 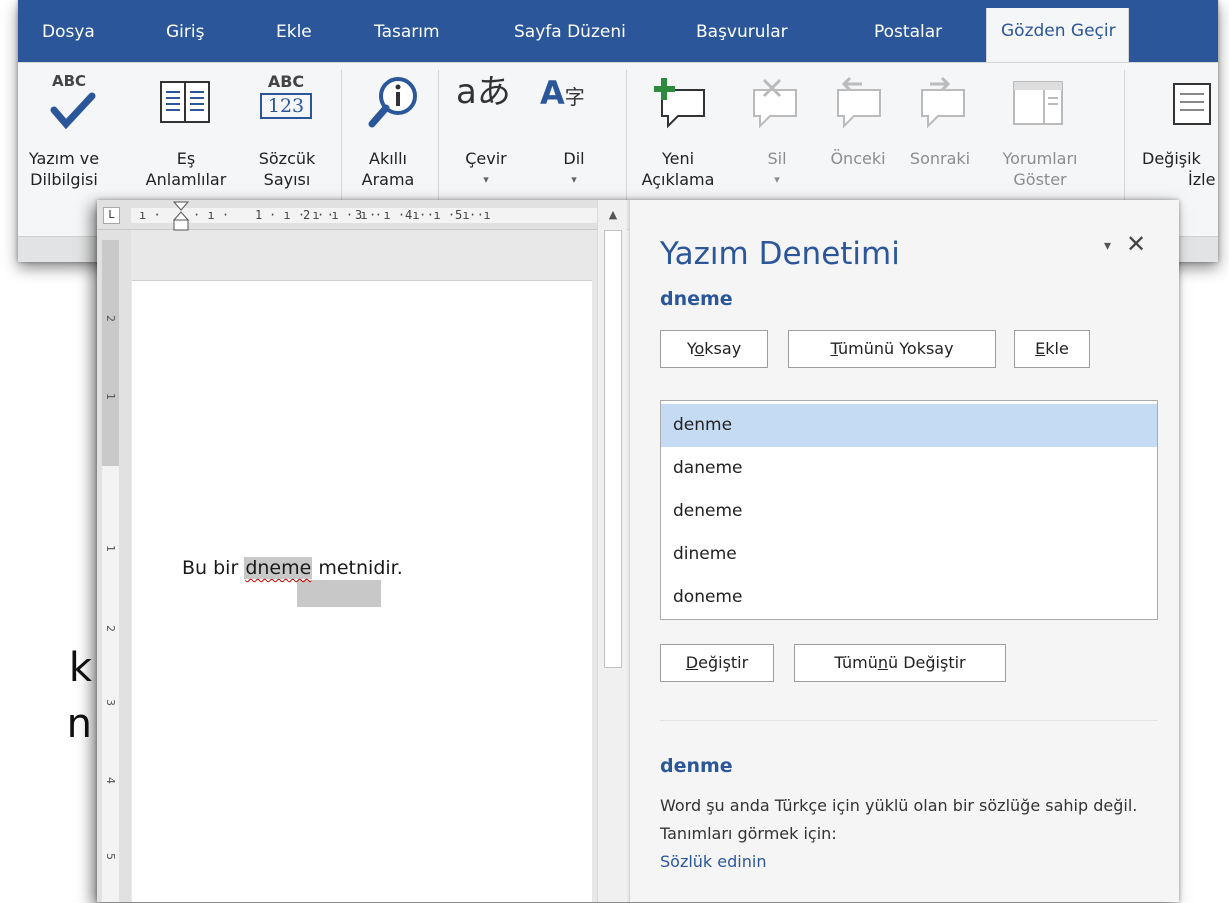 I want to click on new-comment-label-2: Açıklama, so click(x=678, y=179).